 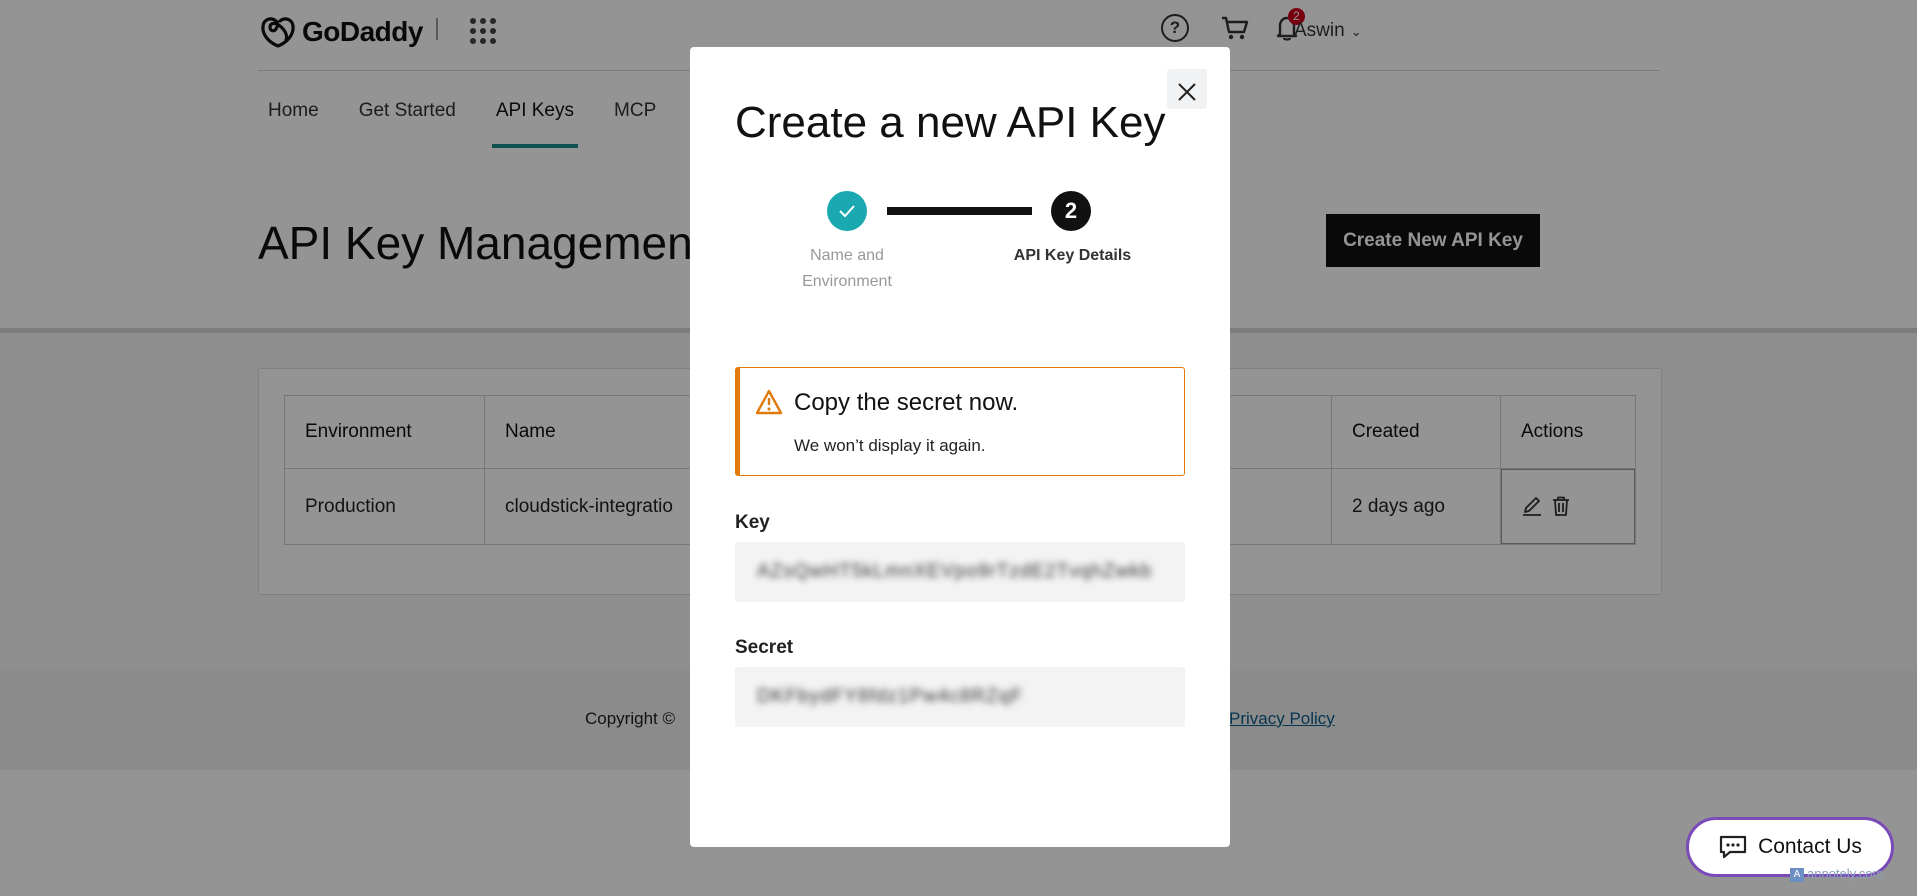 What do you see at coordinates (769, 402) in the screenshot?
I see `warning-icon` at bounding box center [769, 402].